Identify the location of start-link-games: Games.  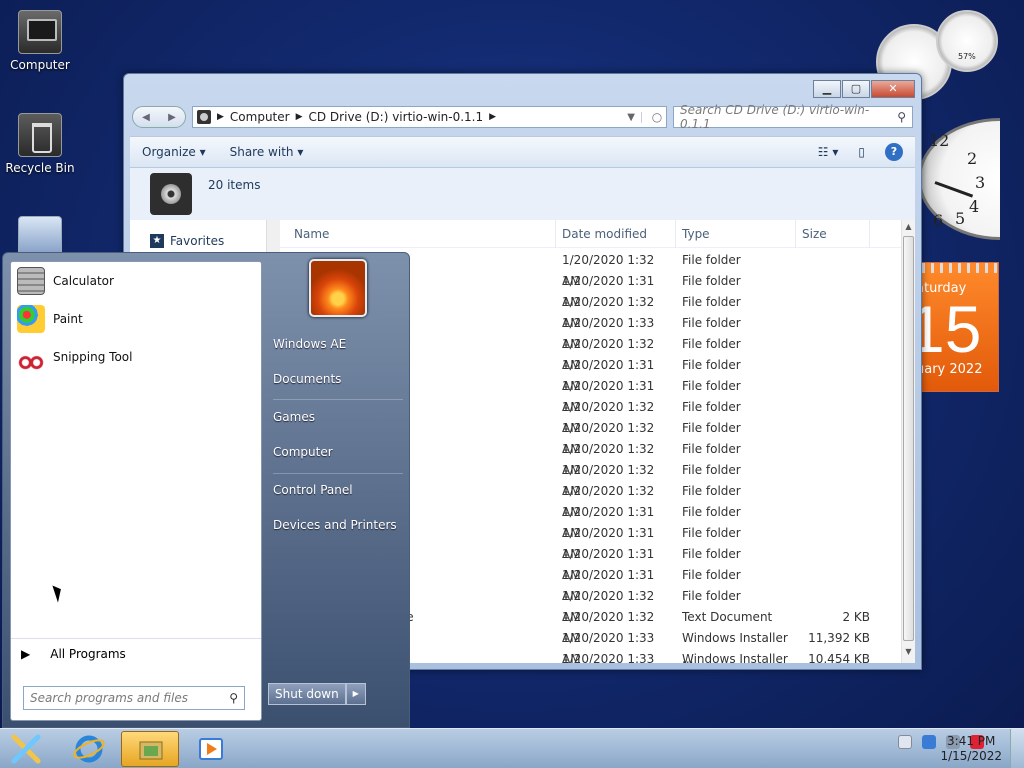
(294, 417).